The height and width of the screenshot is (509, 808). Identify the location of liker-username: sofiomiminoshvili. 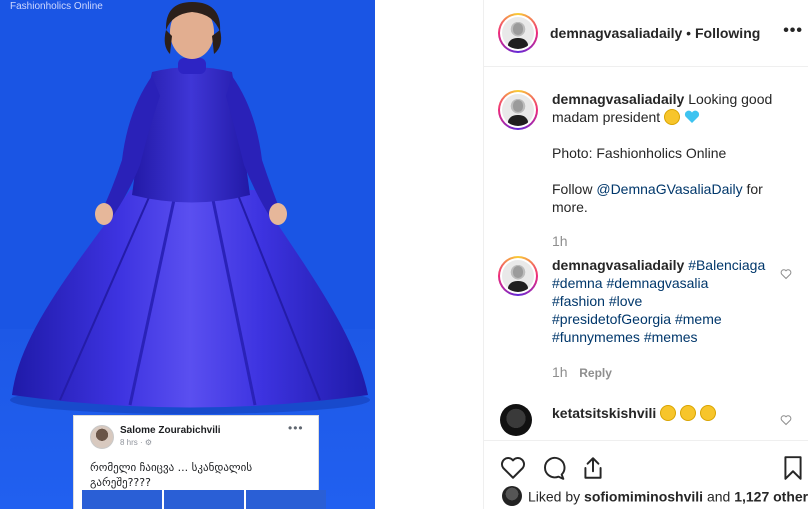
(643, 497).